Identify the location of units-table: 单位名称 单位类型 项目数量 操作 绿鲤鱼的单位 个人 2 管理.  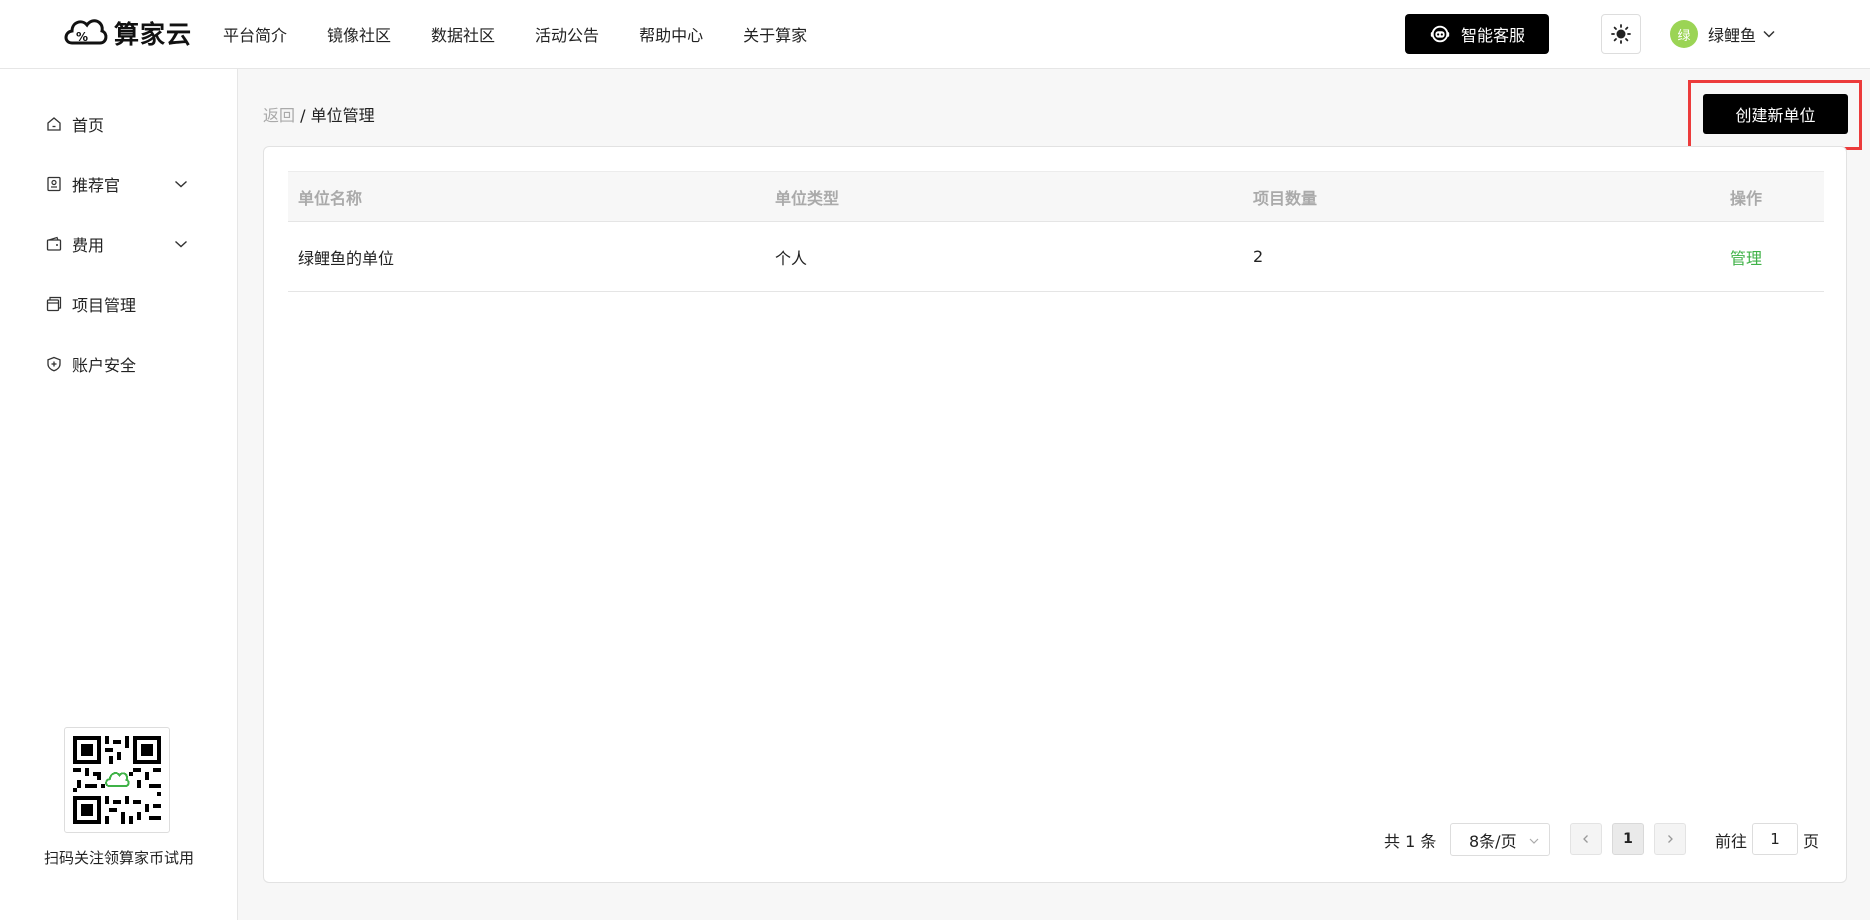
(1056, 231).